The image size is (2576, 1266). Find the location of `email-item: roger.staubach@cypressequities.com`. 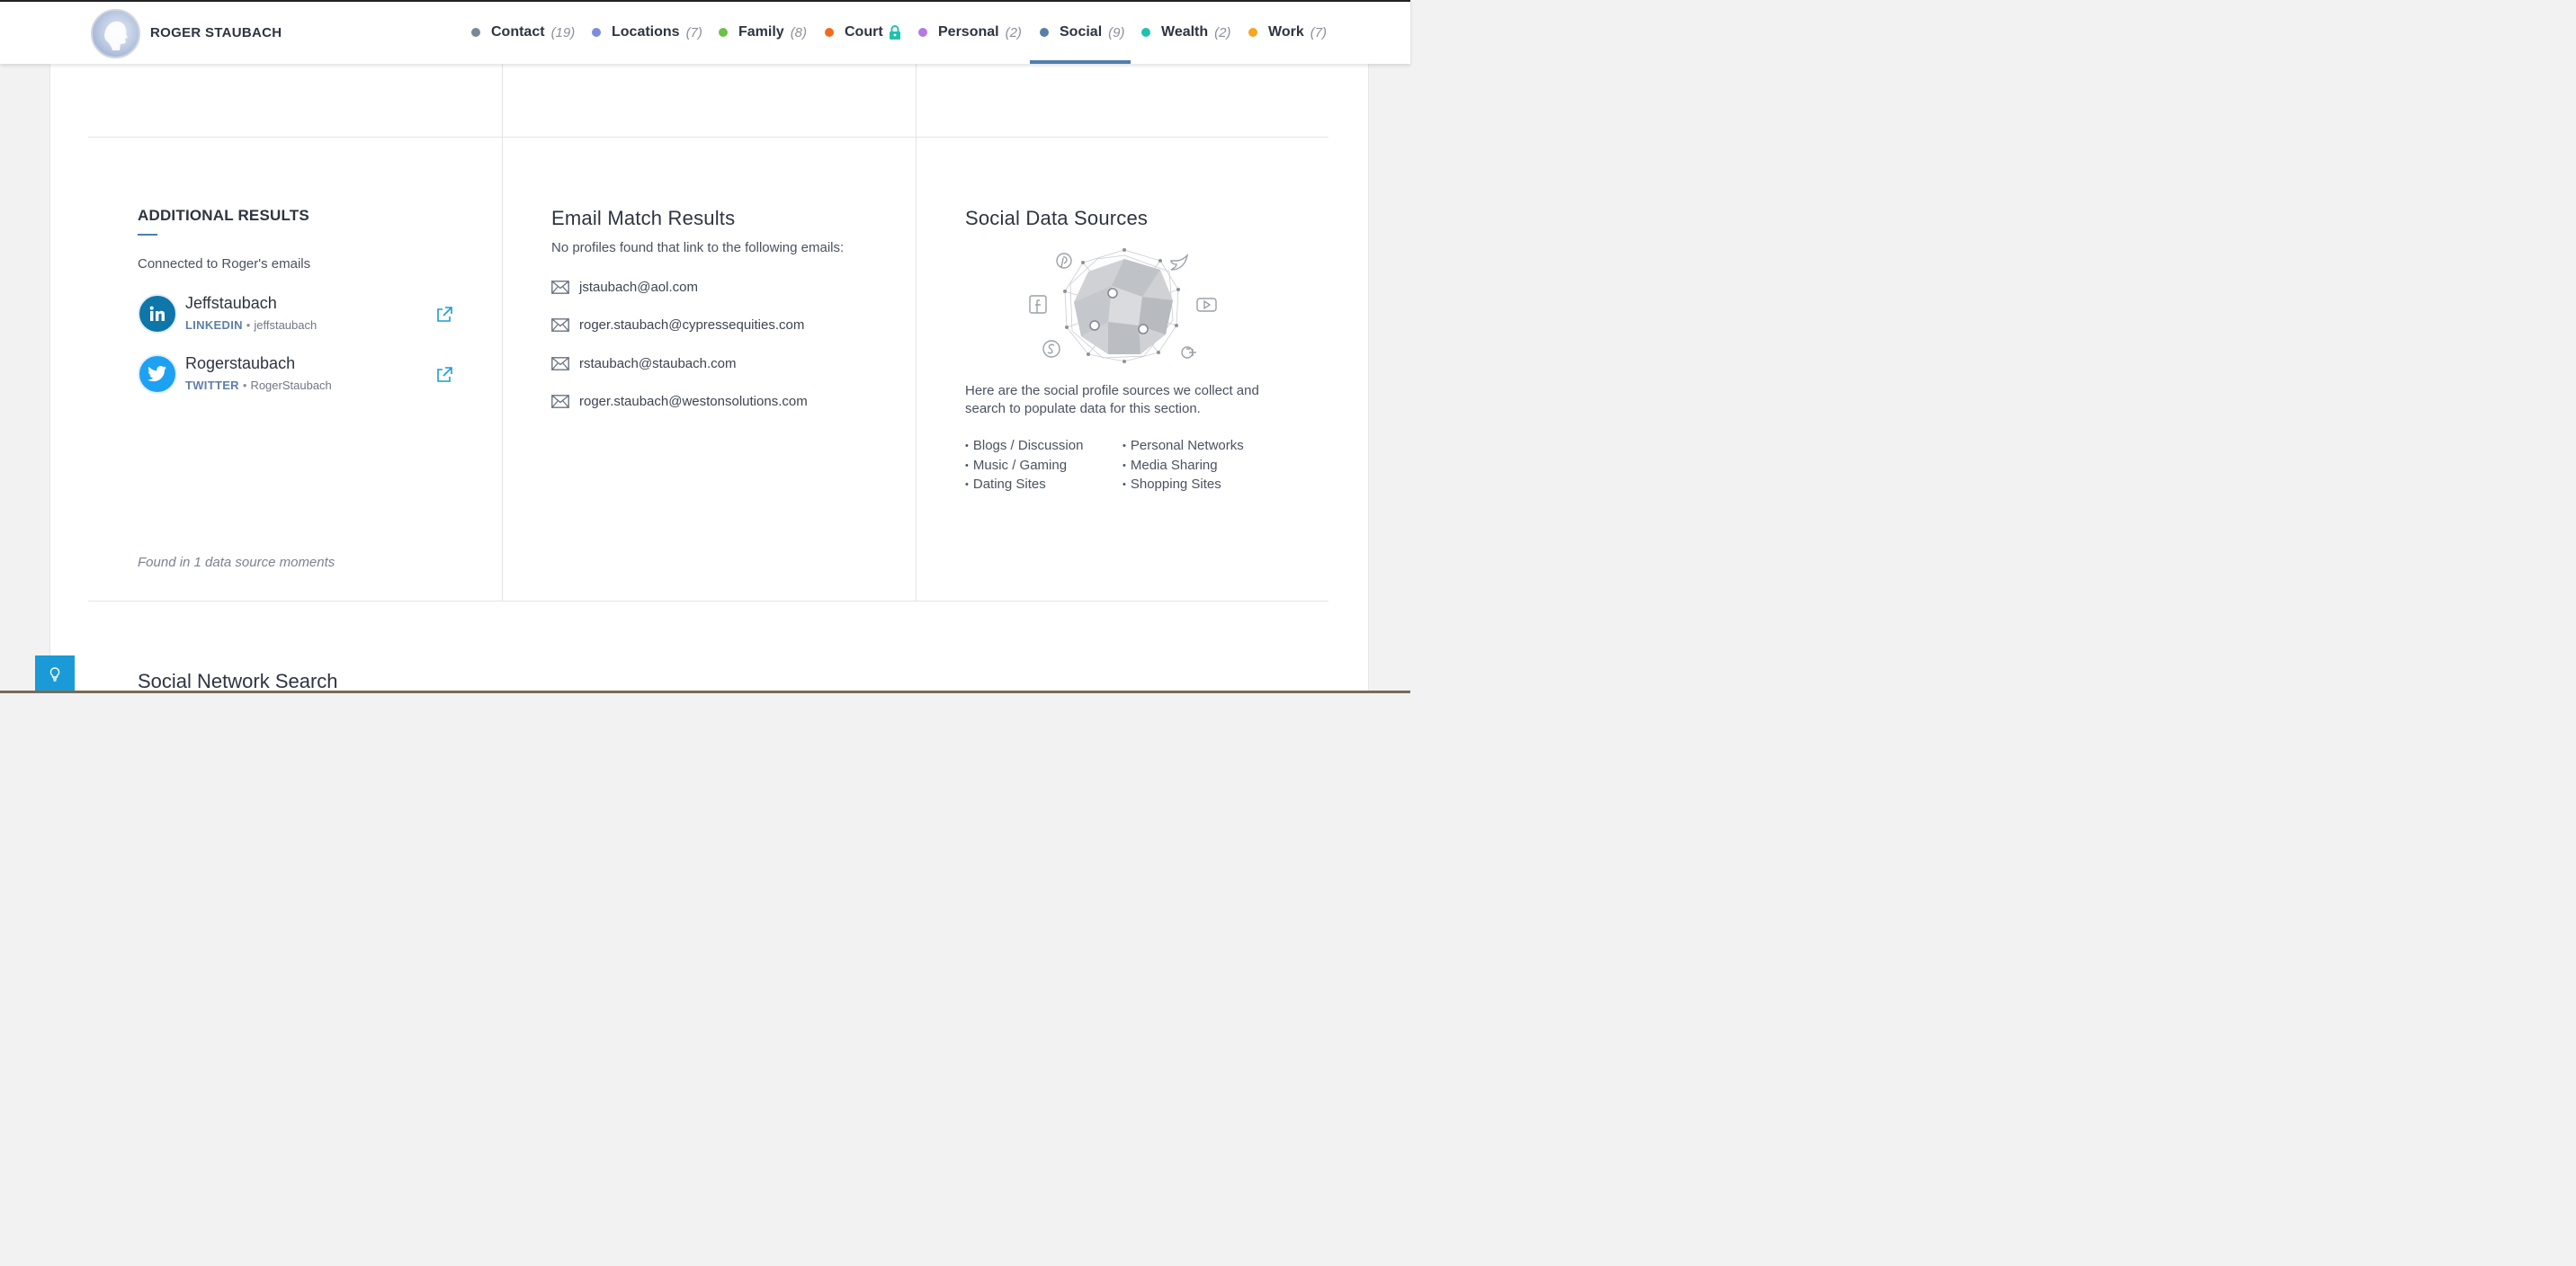

email-item: roger.staubach@cypressequities.com is located at coordinates (677, 325).